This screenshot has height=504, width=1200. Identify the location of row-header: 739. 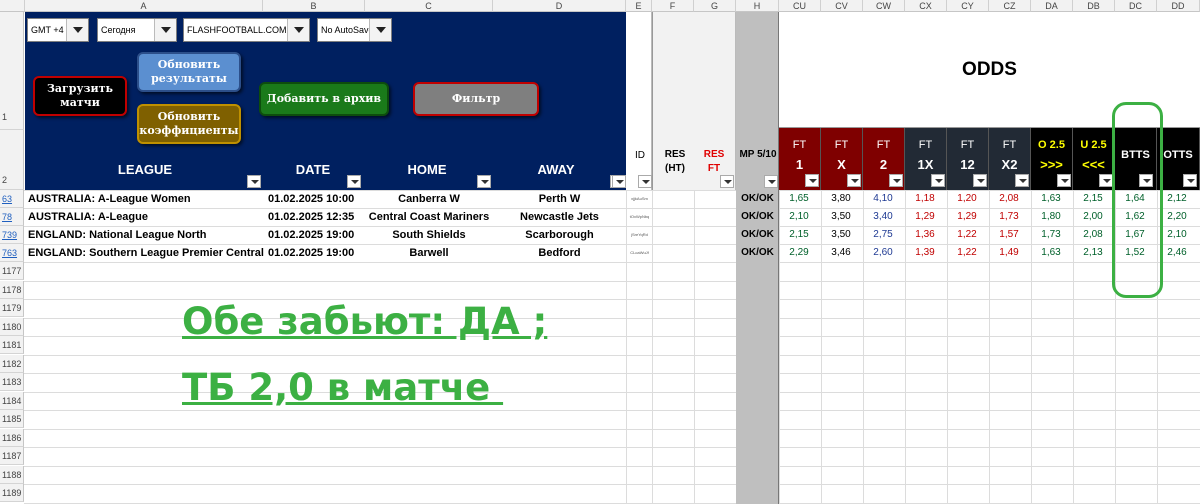
(12, 235).